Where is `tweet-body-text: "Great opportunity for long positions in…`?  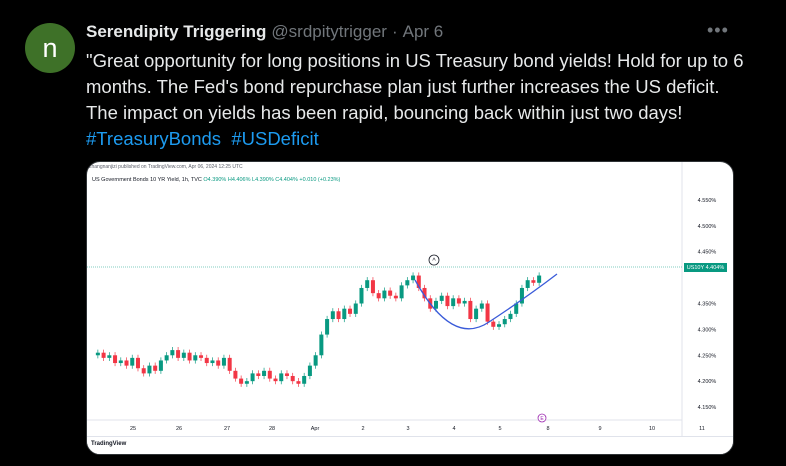
tweet-body-text: "Great opportunity for long positions in… is located at coordinates (415, 86).